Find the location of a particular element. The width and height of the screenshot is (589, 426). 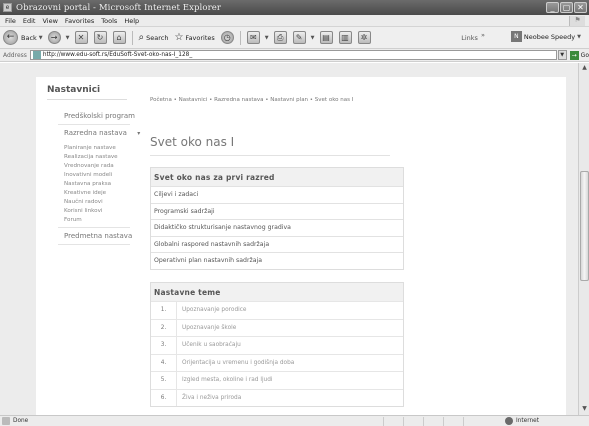

security-zone: Internet is located at coordinates (522, 421).